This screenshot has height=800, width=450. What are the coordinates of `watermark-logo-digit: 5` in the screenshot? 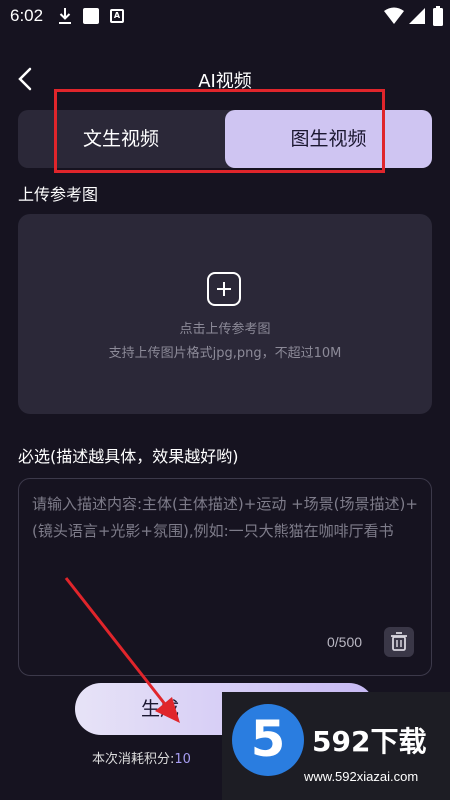 It's located at (268, 739).